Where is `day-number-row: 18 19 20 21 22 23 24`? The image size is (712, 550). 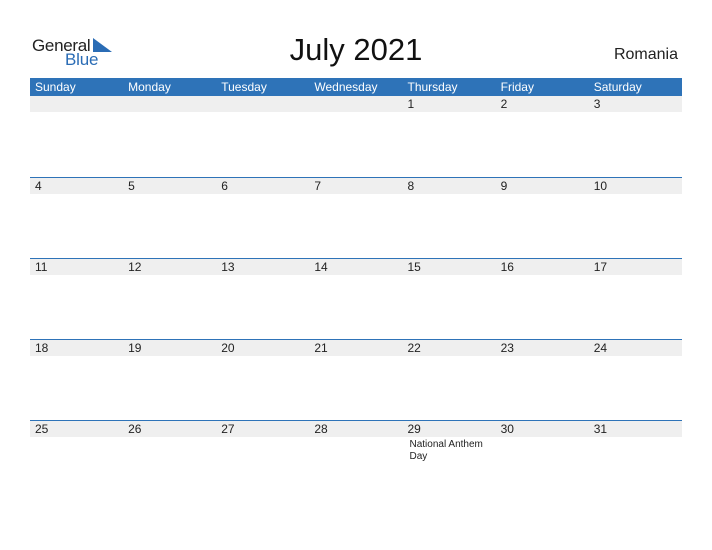
day-number-row: 18 19 20 21 22 23 24 is located at coordinates (356, 348).